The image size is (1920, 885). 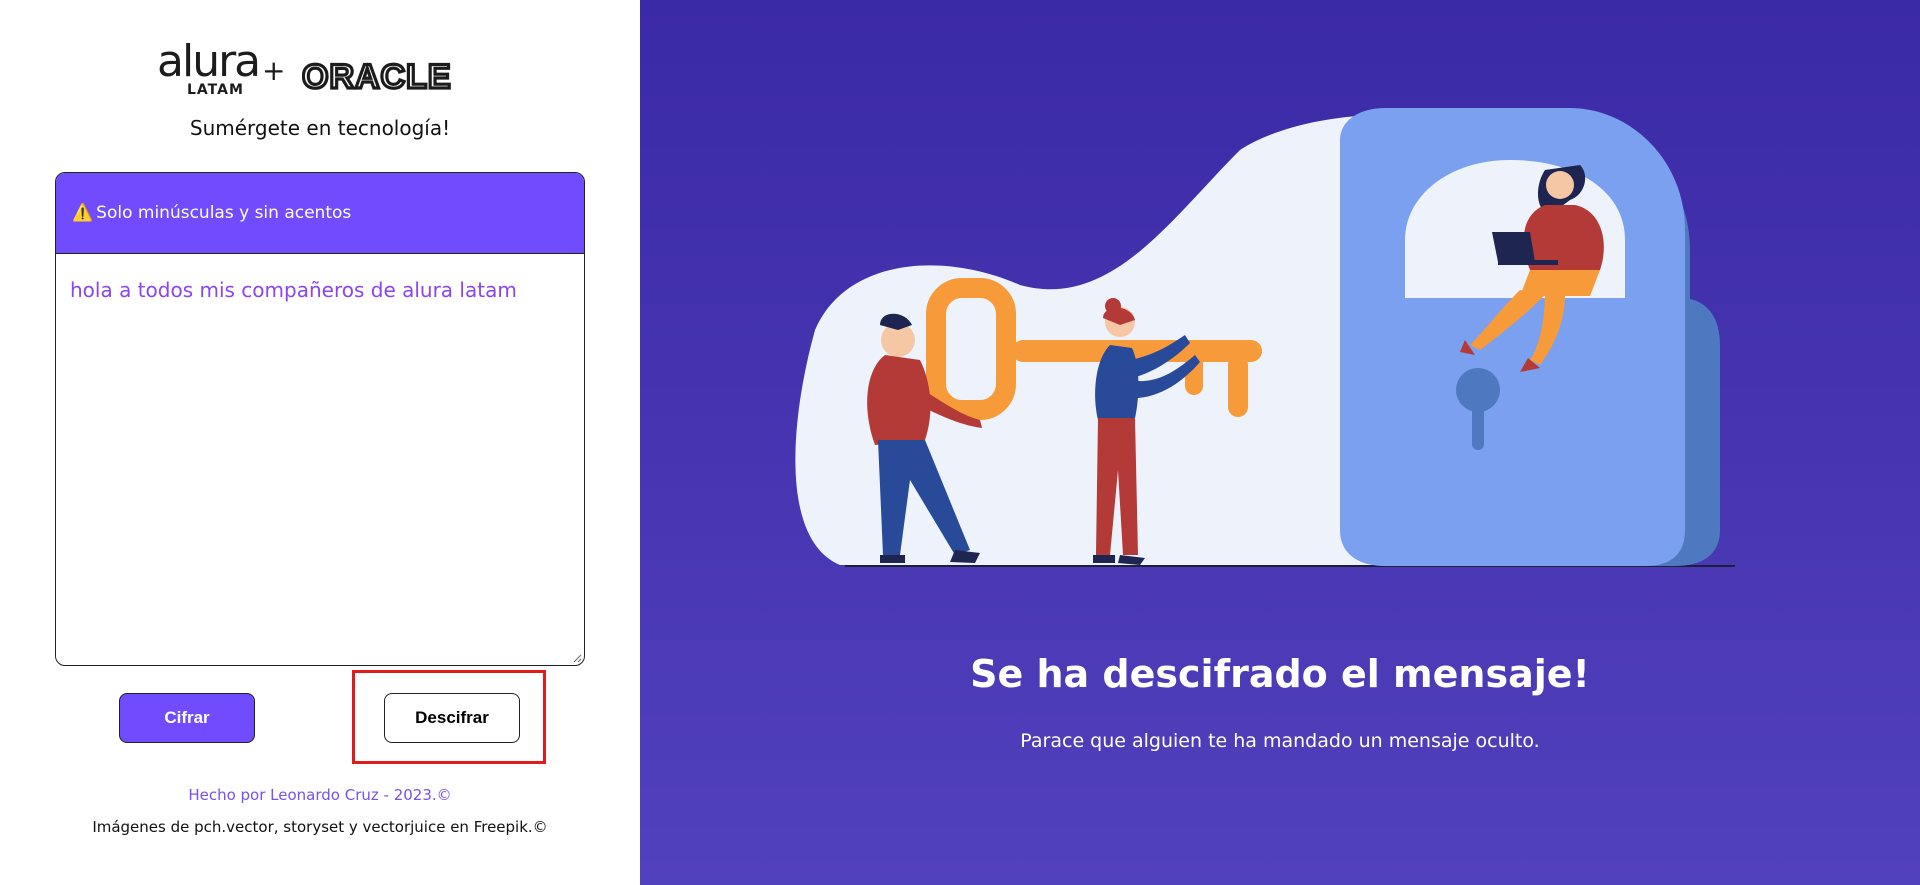 I want to click on author-credit: Hecho por Leonardo Cruz - 2023.©, so click(x=320, y=795).